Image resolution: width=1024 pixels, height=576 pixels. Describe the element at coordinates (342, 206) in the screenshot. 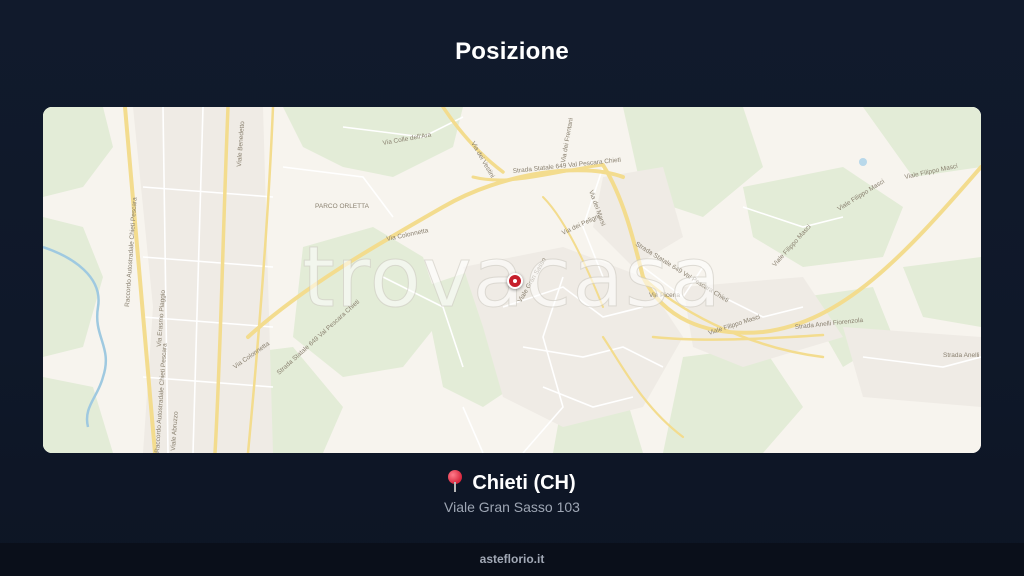

I see `map-label-parco: PARCO ORLETTA` at that location.